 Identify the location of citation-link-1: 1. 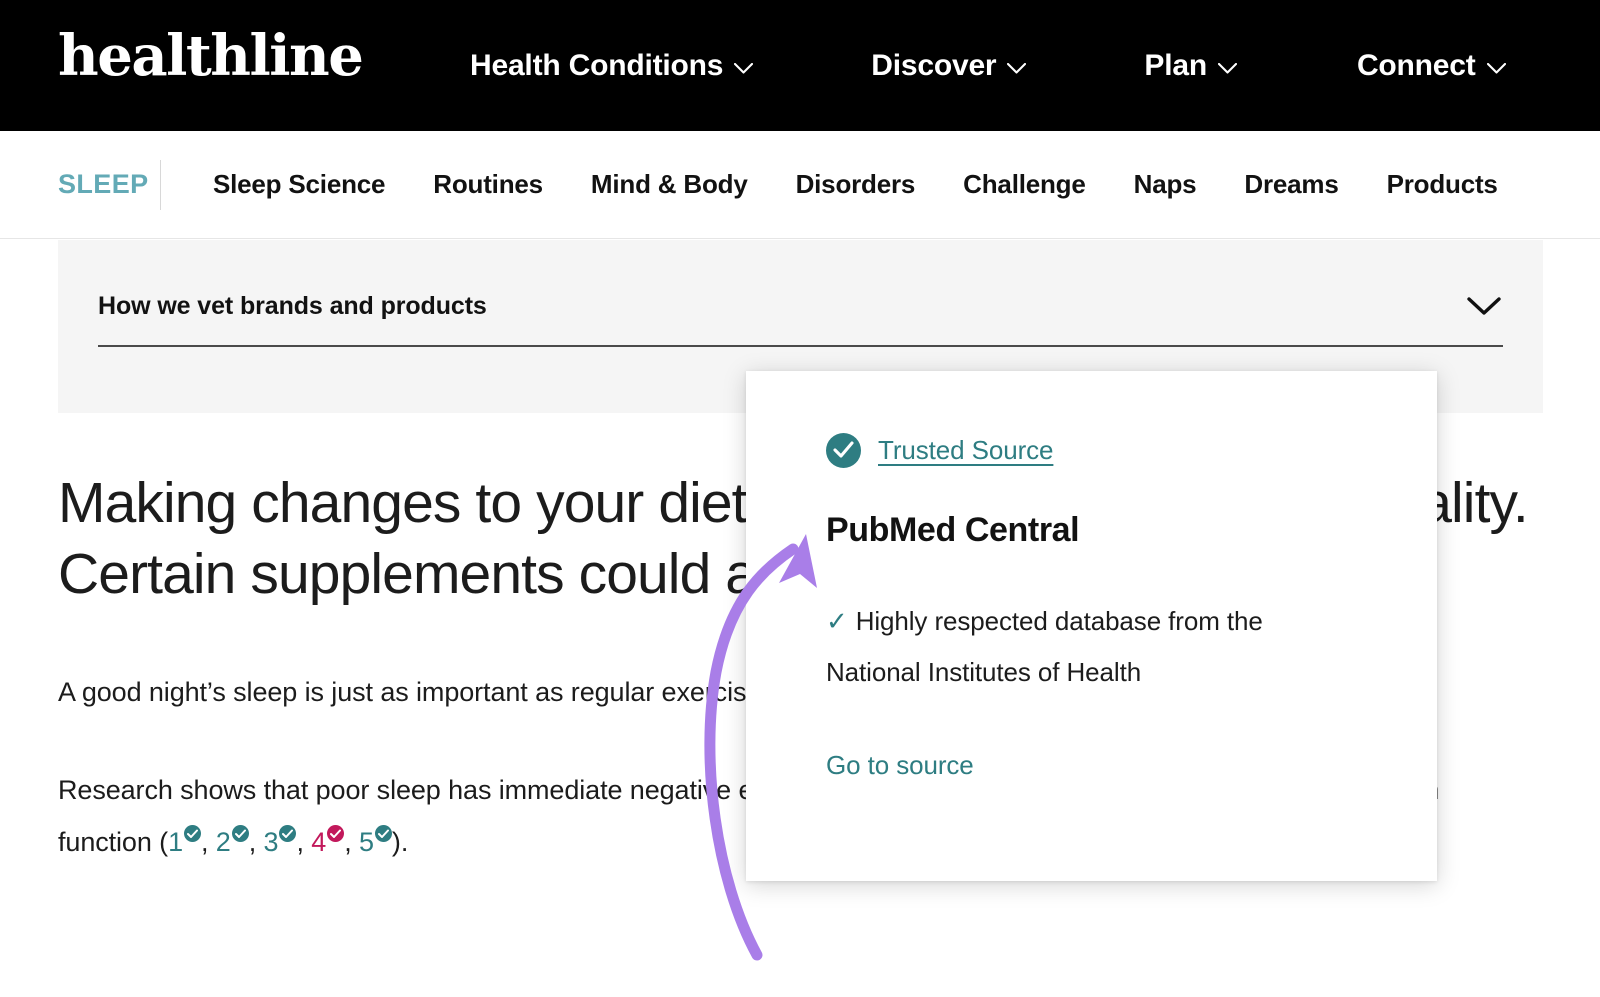
(184, 841).